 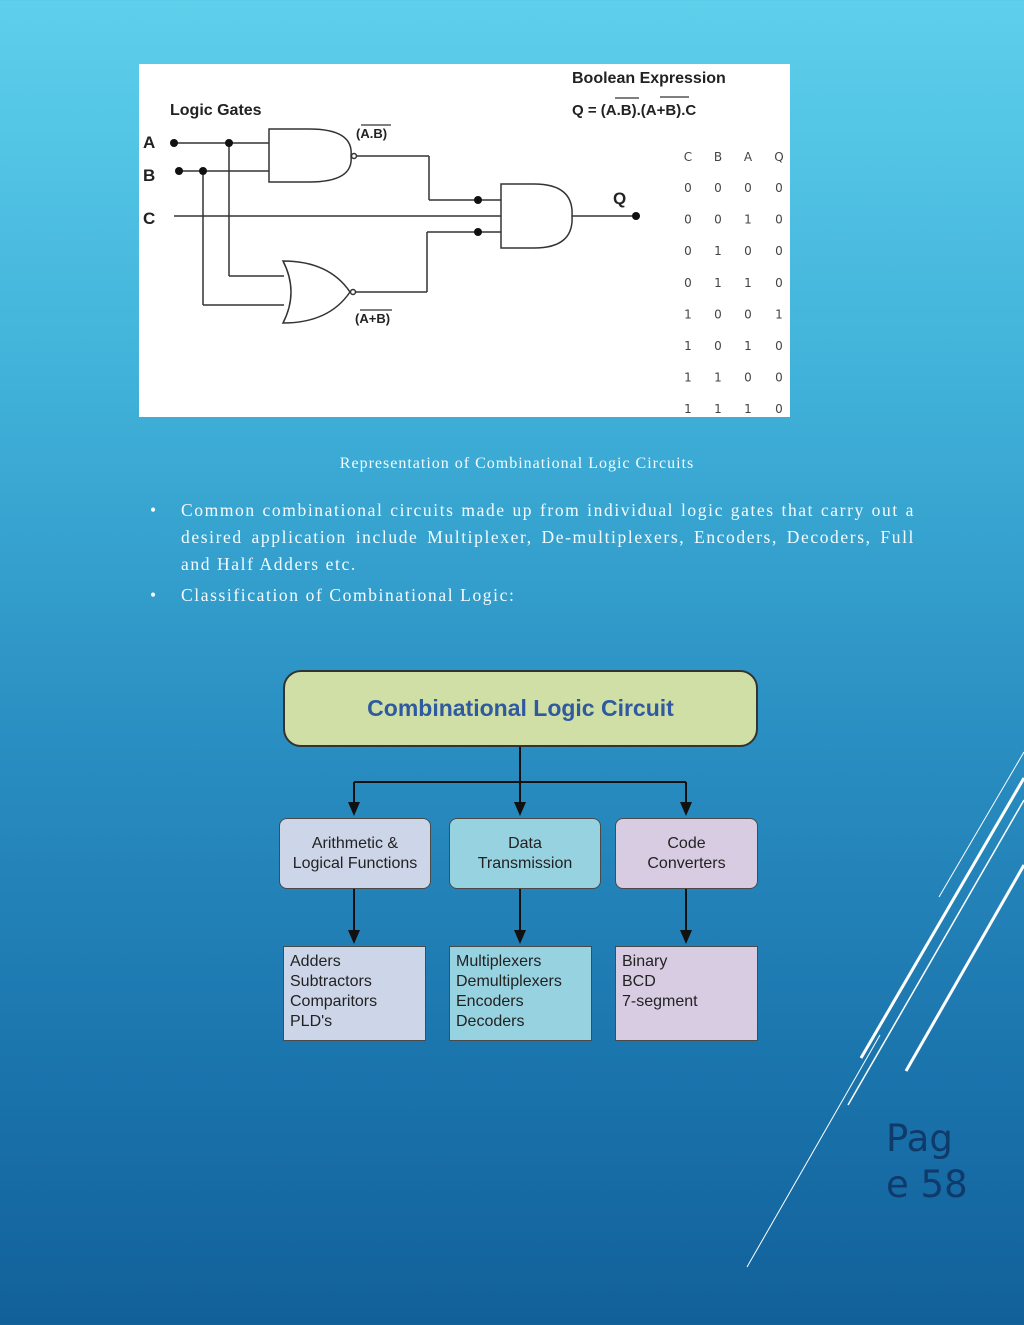 What do you see at coordinates (354, 993) in the screenshot?
I see `leaf-node-arithmetic: Adders Subtractors Comparitors PLD's` at bounding box center [354, 993].